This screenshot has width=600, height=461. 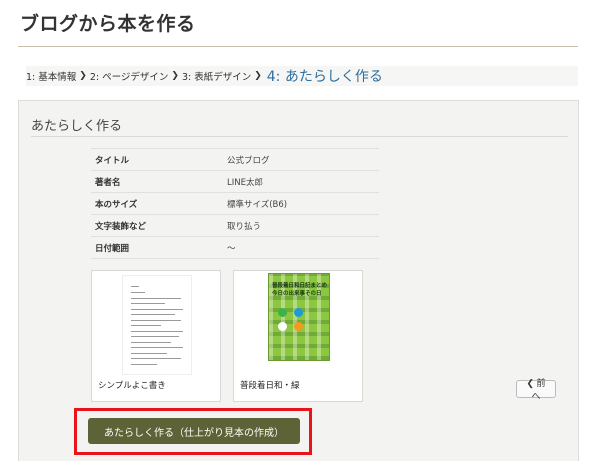 I want to click on info-label: 日付範囲, so click(x=112, y=248).